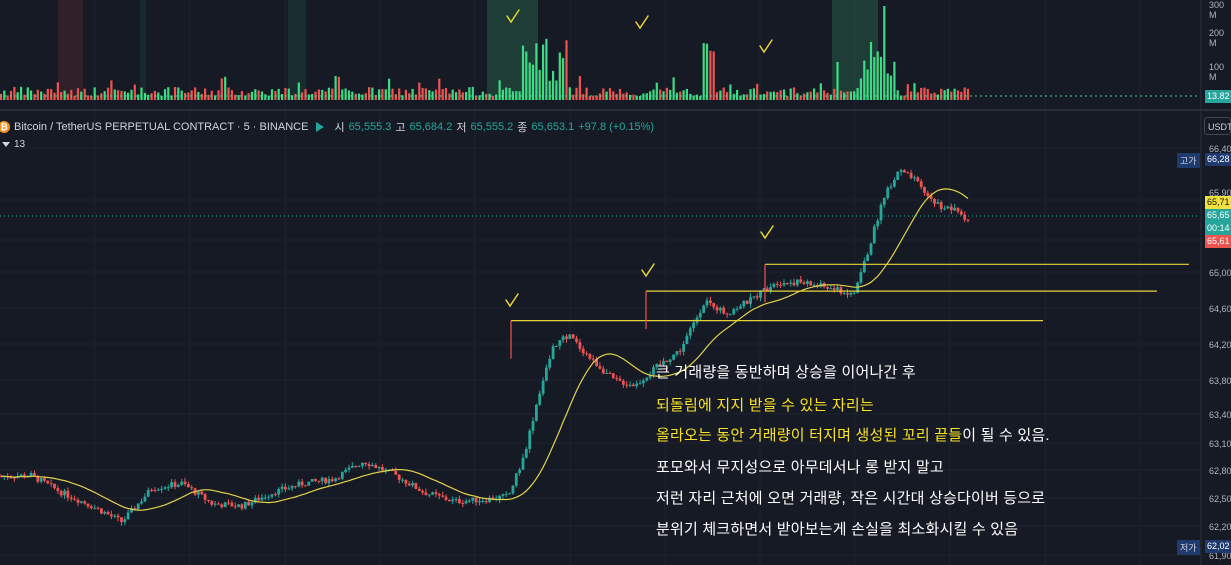 This screenshot has height=565, width=1231. I want to click on price-tick: 64,20, so click(1220, 345).